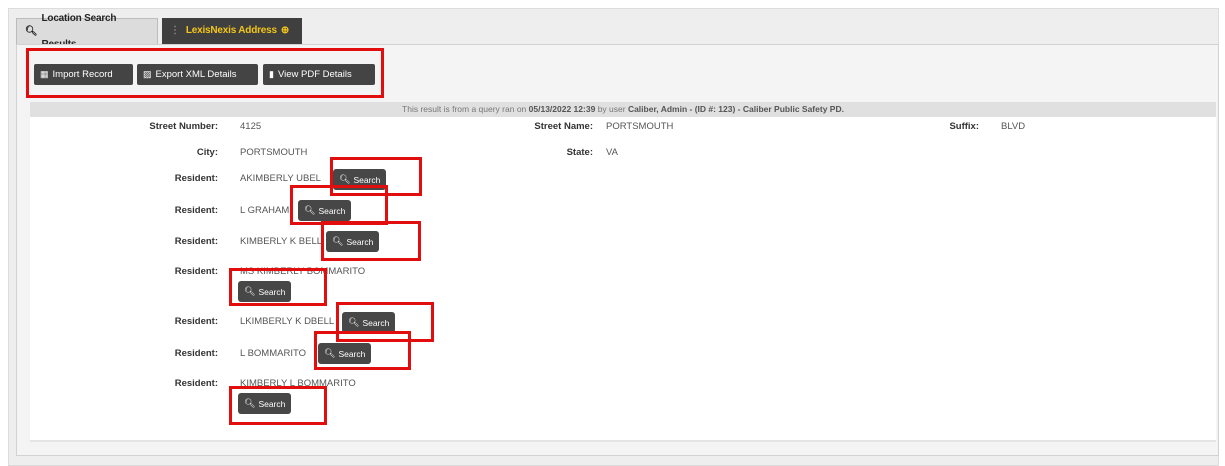  I want to click on resident-name: L BOMMARITO, so click(273, 353).